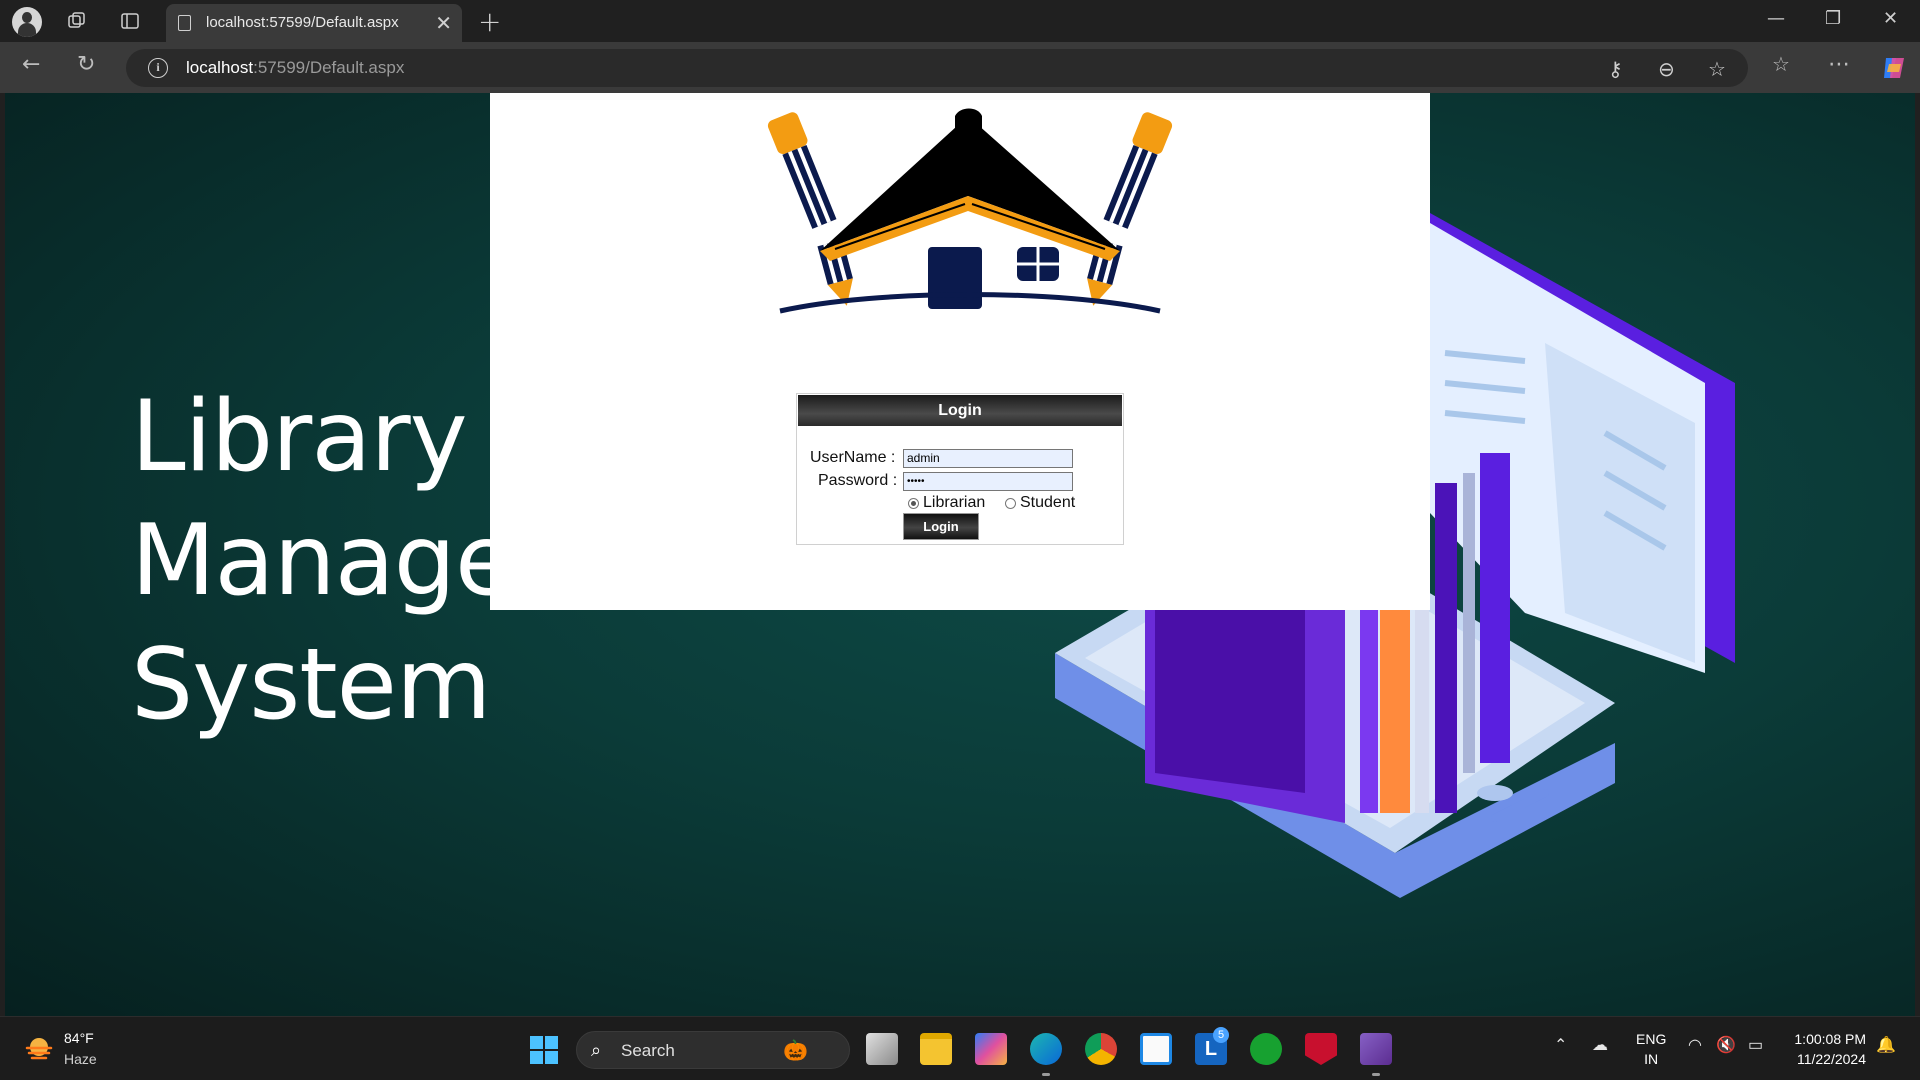 The height and width of the screenshot is (1080, 1920). What do you see at coordinates (1221, 1035) in the screenshot?
I see `notification-badge: 5` at bounding box center [1221, 1035].